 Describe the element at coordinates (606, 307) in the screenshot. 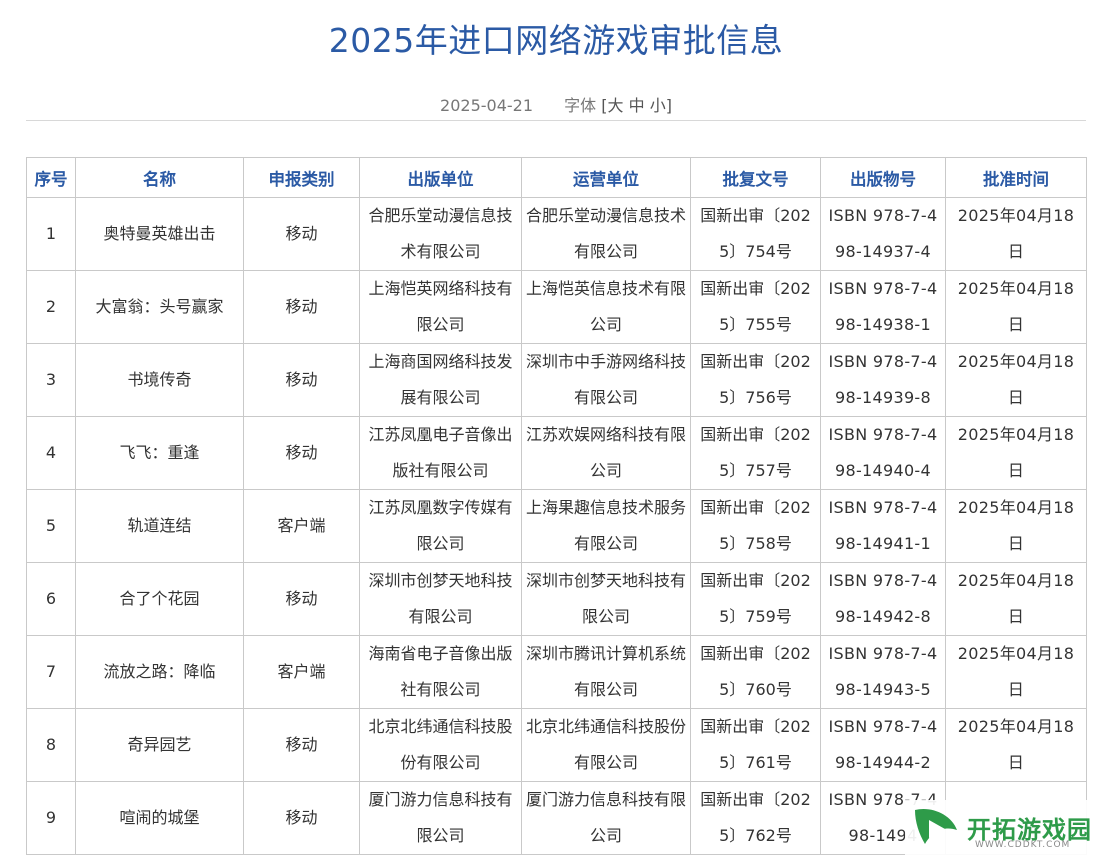

I see `cell-operator: 上海恺英信息技术有限公司` at that location.